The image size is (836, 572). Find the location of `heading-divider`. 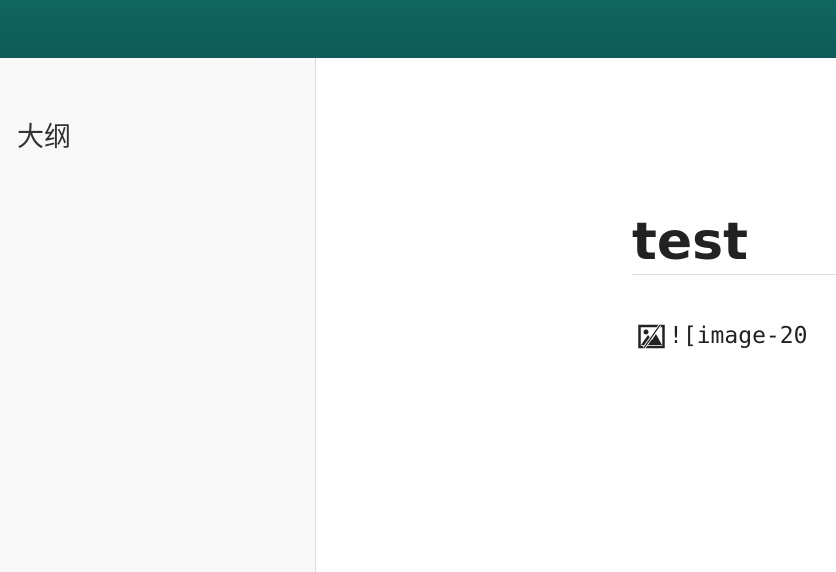

heading-divider is located at coordinates (734, 274).